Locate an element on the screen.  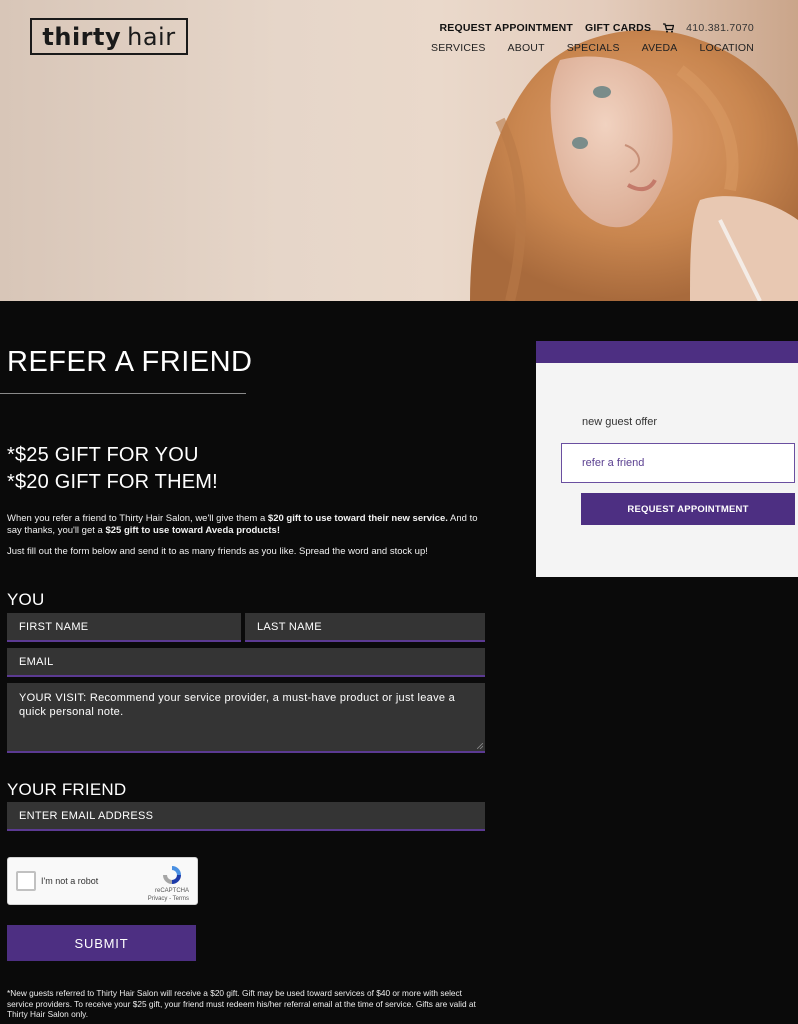
widget-request-appointment-button: REQUEST APPOINTMENT is located at coordinates (688, 509).